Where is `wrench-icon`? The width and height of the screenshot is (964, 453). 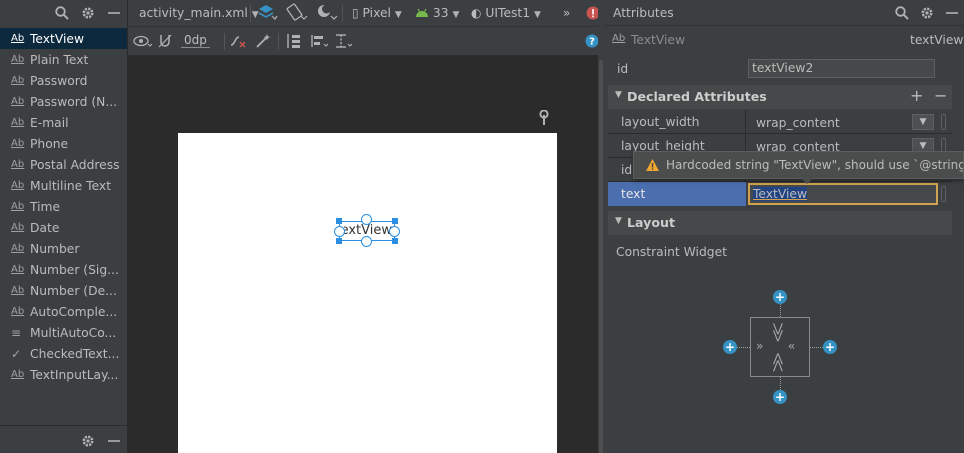 wrench-icon is located at coordinates (544, 118).